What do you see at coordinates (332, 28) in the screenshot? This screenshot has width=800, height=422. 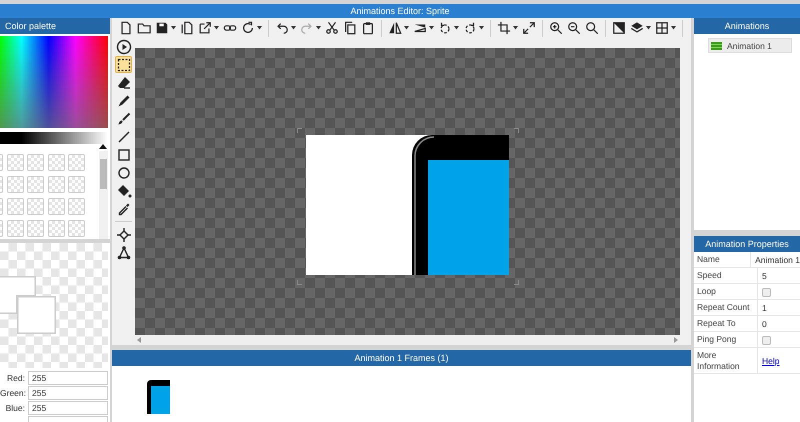 I see `scissors-icon` at bounding box center [332, 28].